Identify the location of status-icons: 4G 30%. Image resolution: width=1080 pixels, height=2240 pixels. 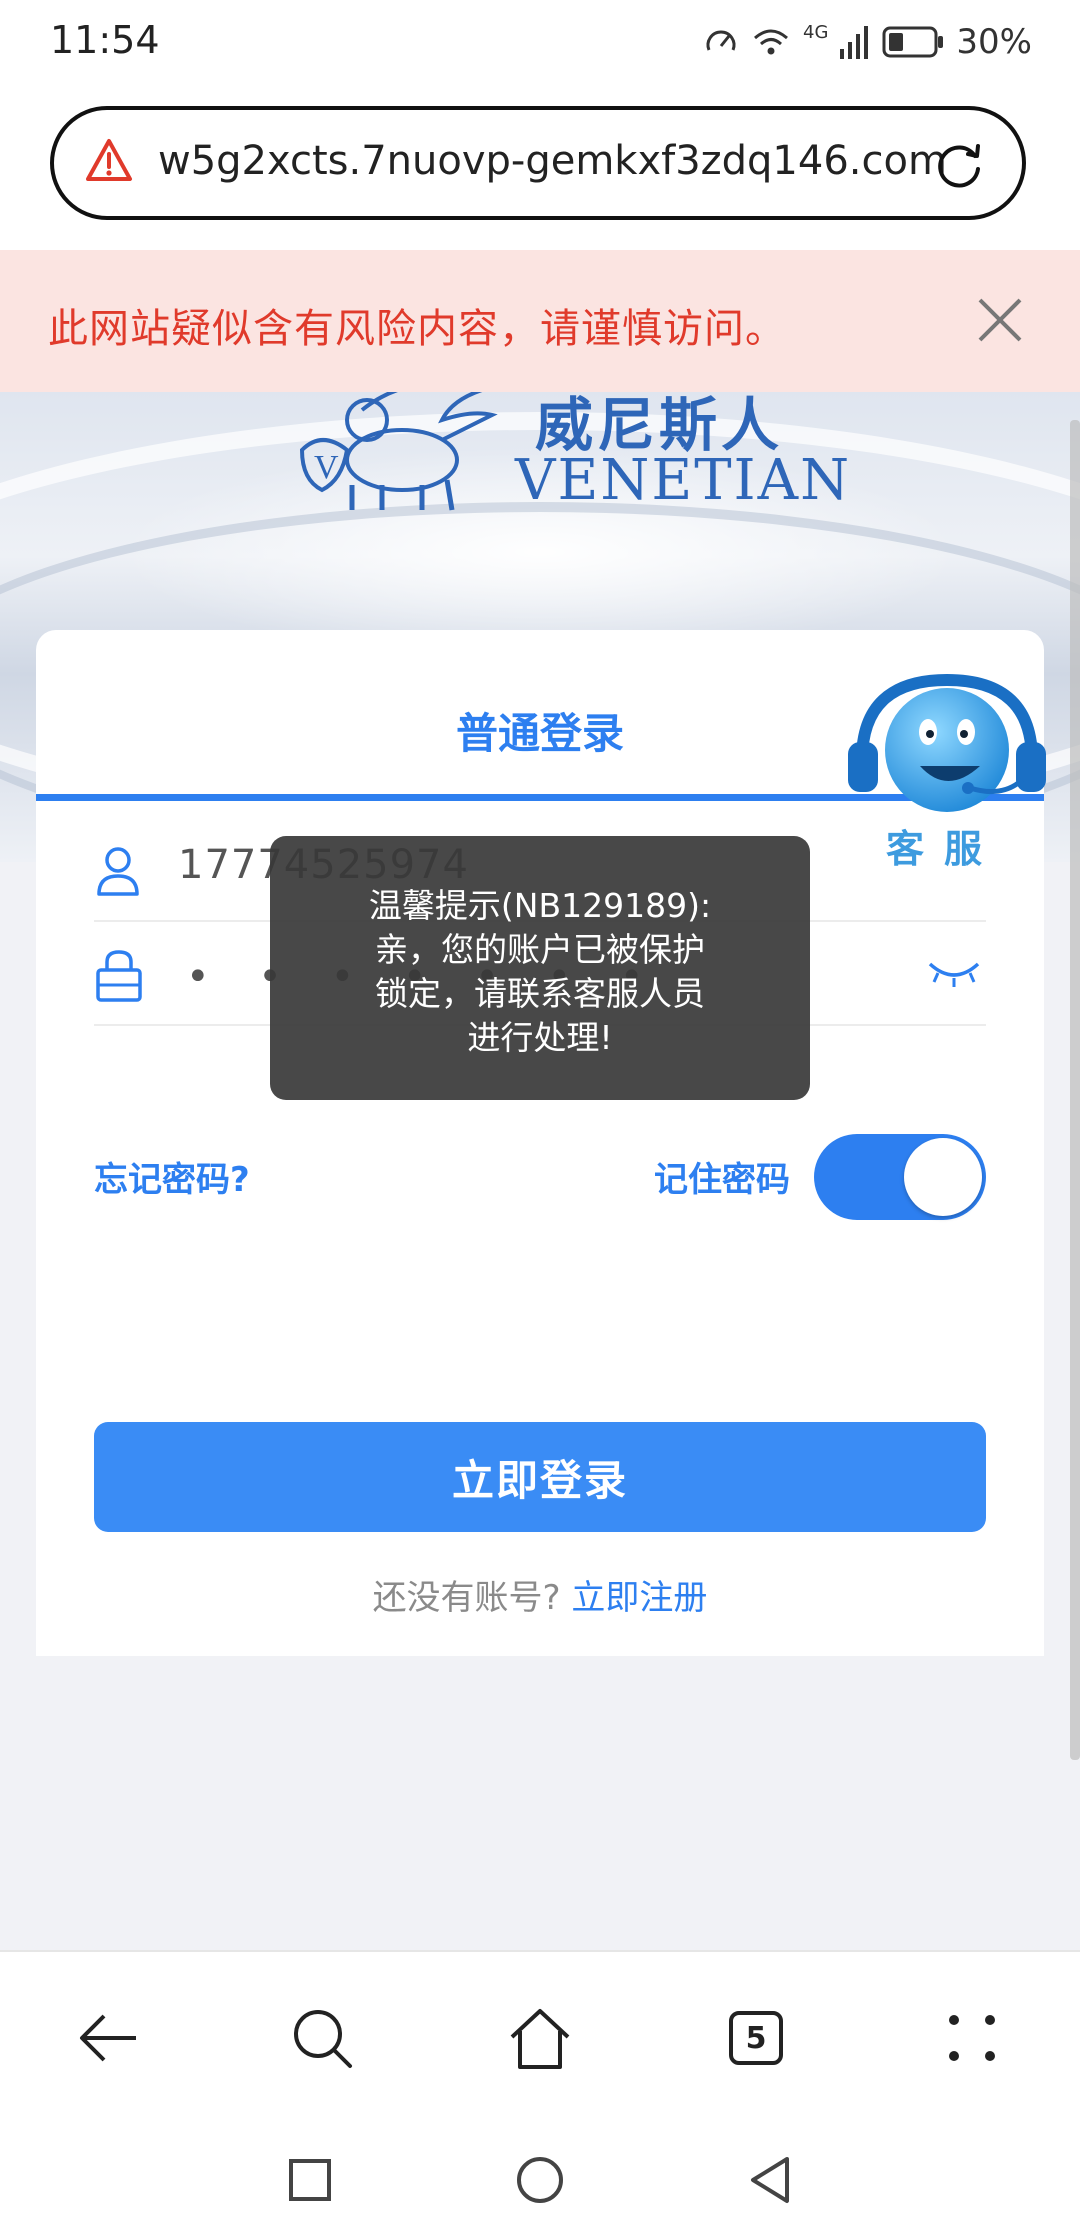
(867, 42).